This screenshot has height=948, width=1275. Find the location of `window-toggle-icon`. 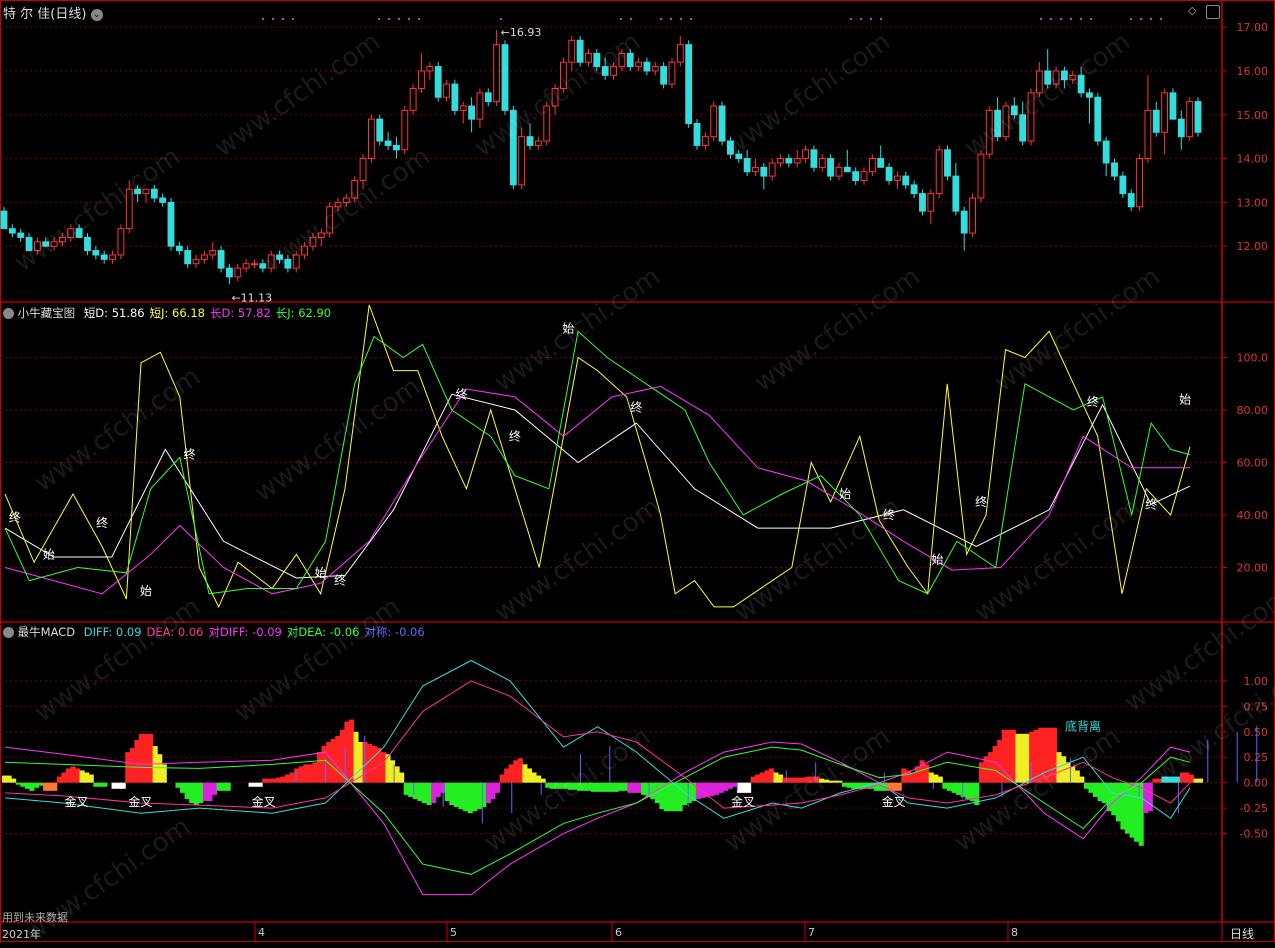

window-toggle-icon is located at coordinates (1213, 12).